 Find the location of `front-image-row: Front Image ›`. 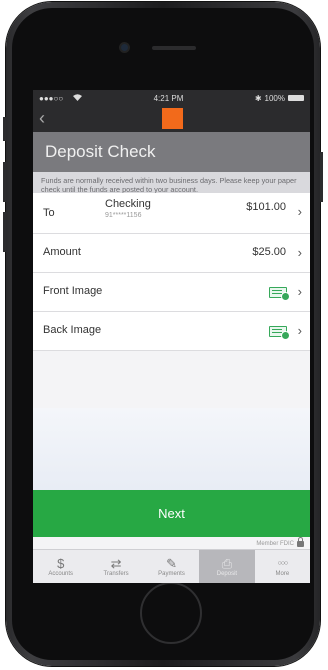

front-image-row: Front Image › is located at coordinates (171, 292).